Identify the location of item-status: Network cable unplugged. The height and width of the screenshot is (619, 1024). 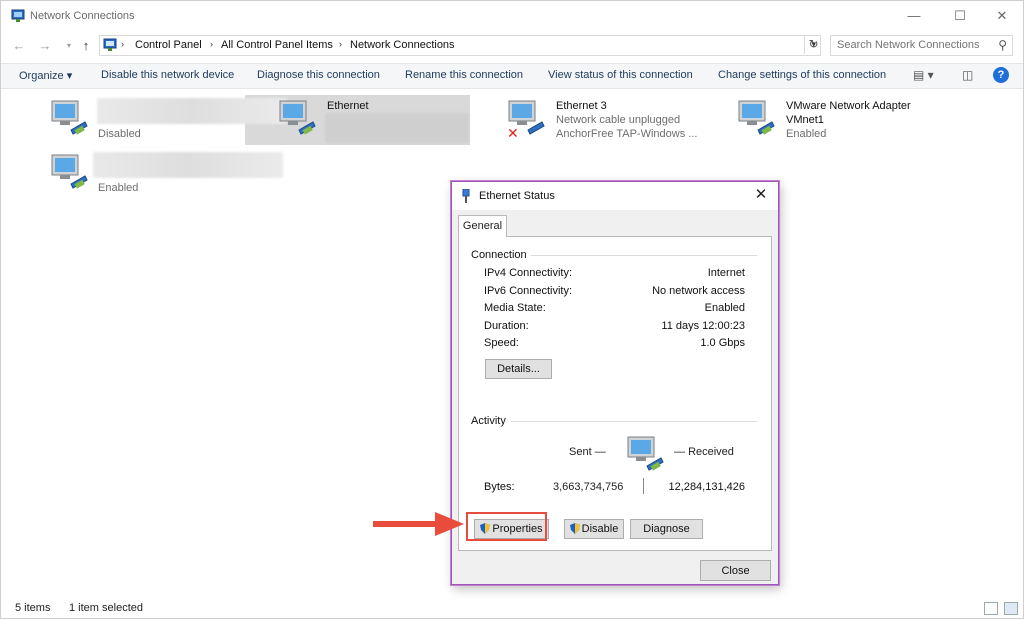
(618, 120).